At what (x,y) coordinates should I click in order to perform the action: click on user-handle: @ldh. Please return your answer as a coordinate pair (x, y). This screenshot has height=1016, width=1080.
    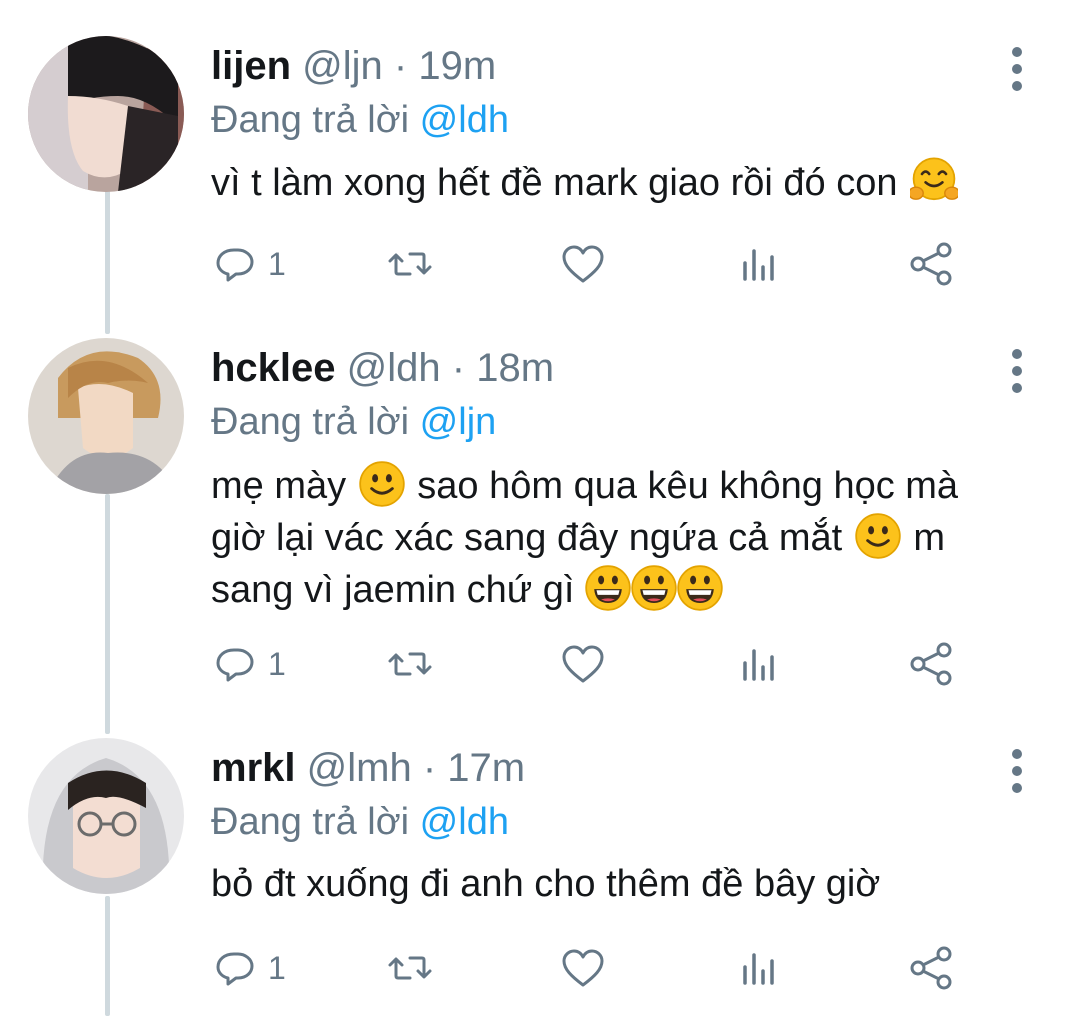
    Looking at the image, I should click on (393, 368).